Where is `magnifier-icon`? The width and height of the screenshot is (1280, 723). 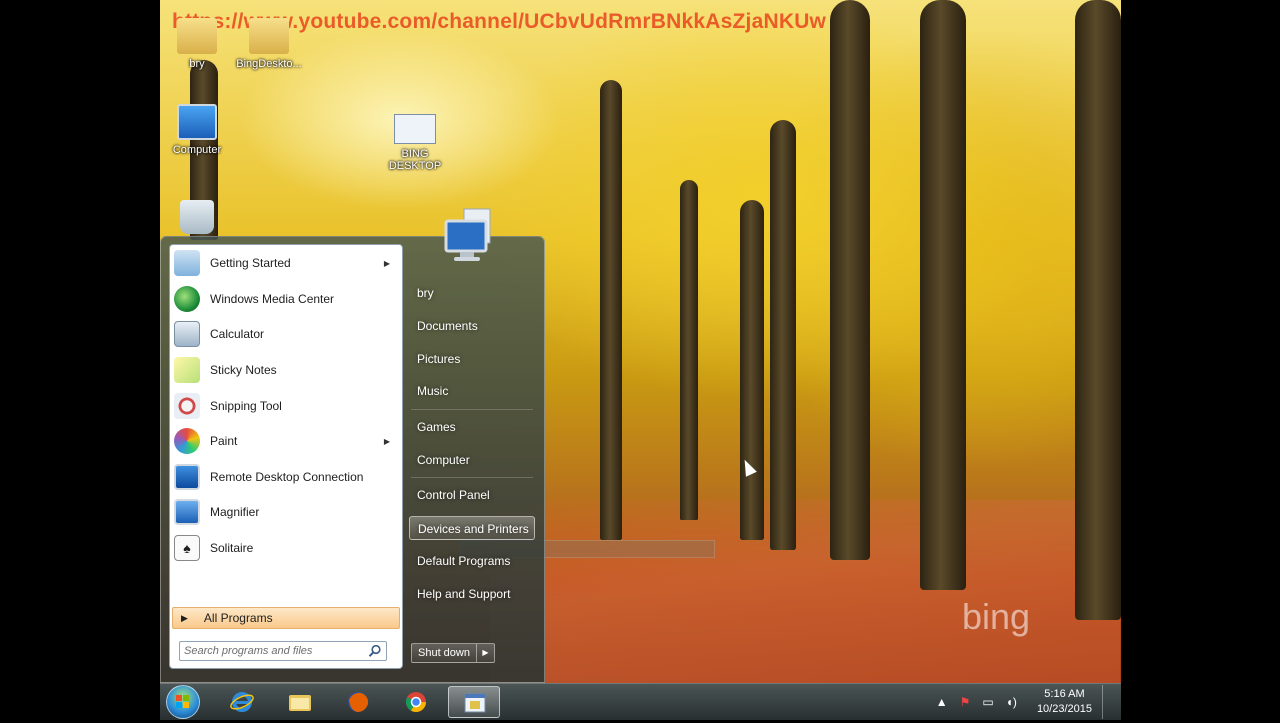
magnifier-icon is located at coordinates (187, 512).